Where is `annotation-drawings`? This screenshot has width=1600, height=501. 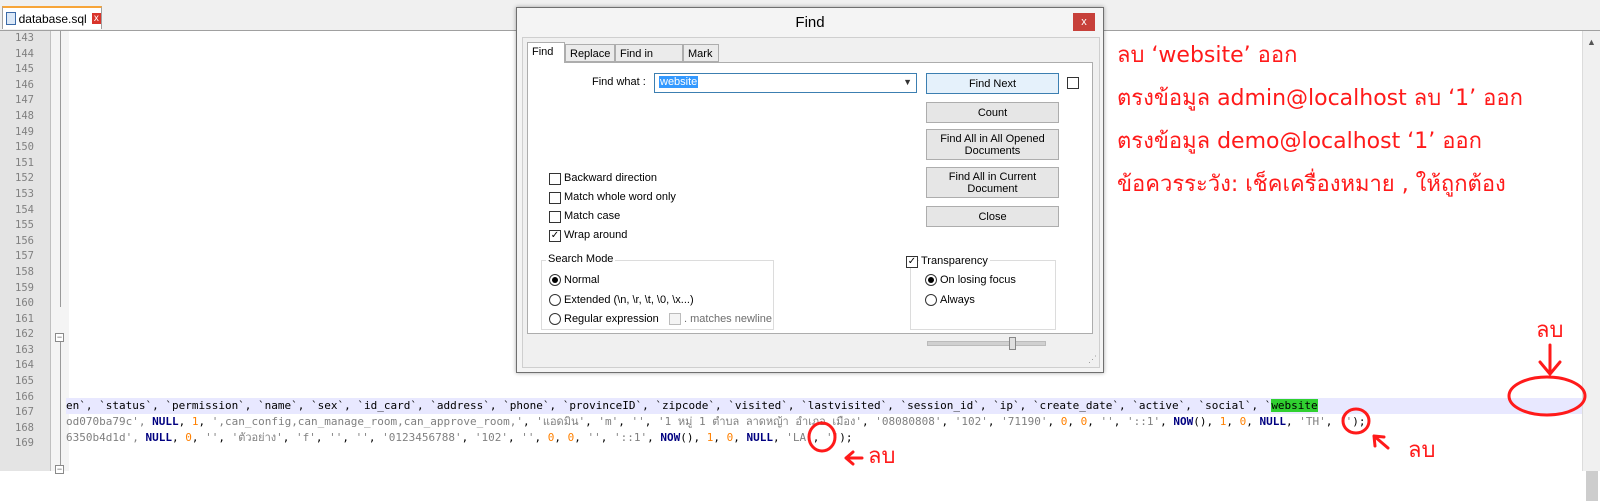 annotation-drawings is located at coordinates (1197, 404).